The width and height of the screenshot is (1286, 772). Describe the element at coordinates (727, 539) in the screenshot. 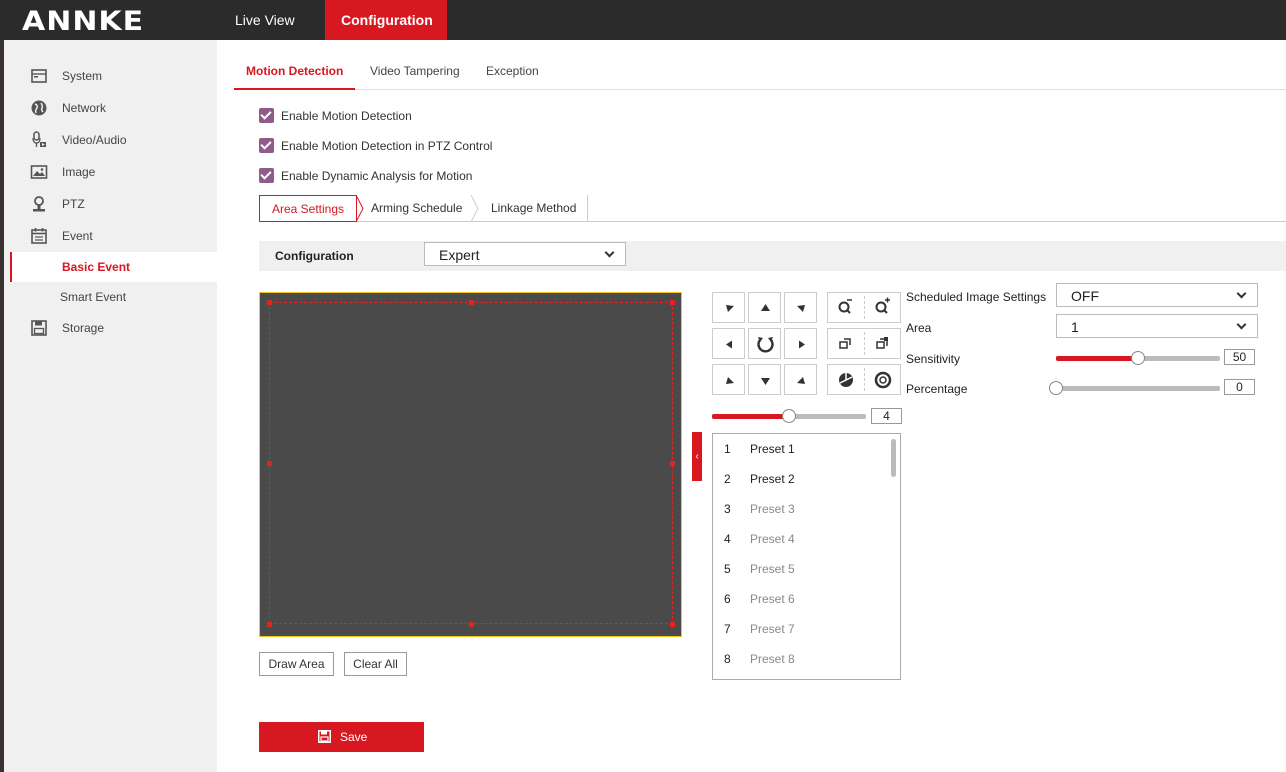

I see `preset-number: 4` at that location.